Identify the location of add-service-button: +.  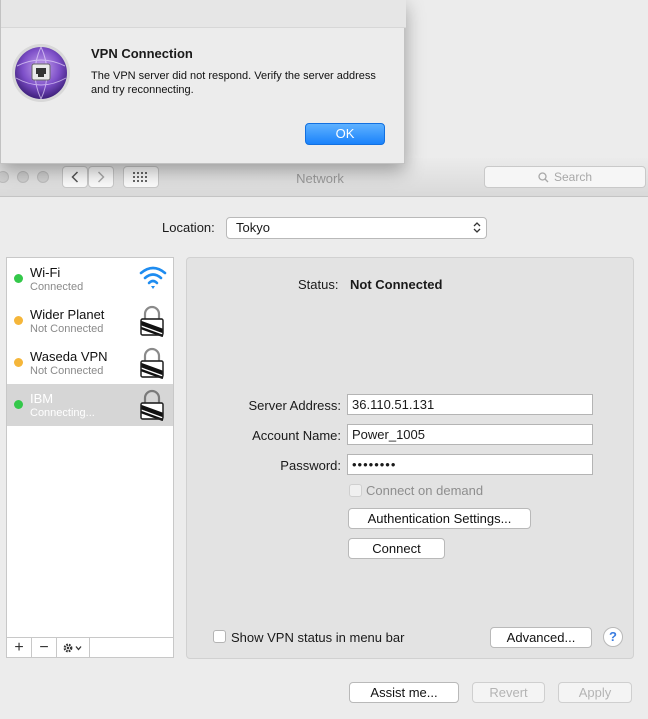
(19, 647).